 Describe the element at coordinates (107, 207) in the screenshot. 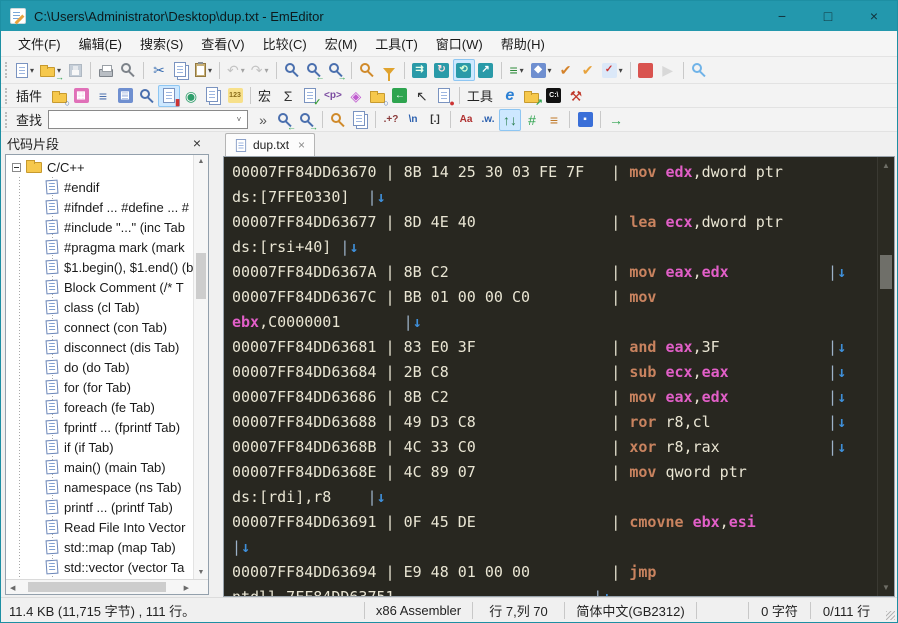

I see `snippet-item-1: #ifndef ... #define ... #` at that location.